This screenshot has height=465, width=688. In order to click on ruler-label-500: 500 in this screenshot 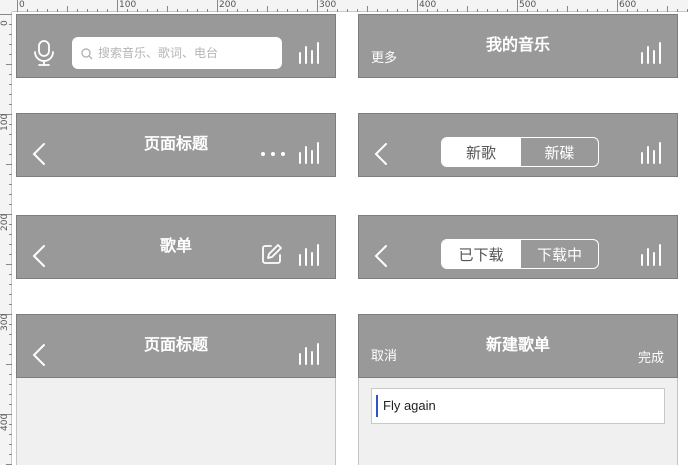, I will do `click(528, 5)`.